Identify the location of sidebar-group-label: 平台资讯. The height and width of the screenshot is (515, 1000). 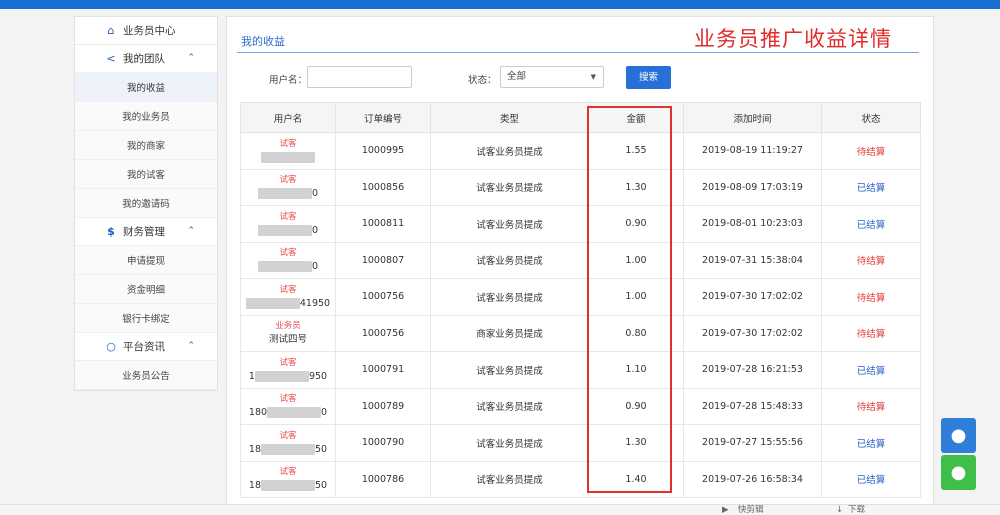
(144, 347).